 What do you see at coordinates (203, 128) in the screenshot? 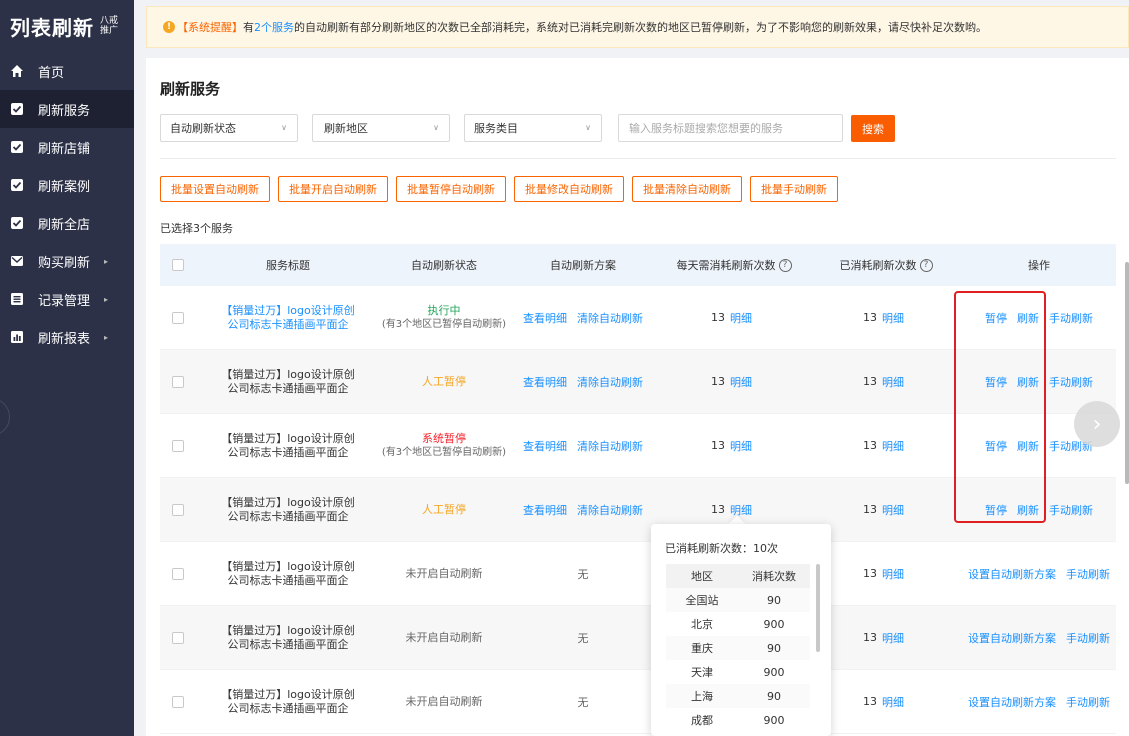
I see `status-filter-value: 自动刷新状态` at bounding box center [203, 128].